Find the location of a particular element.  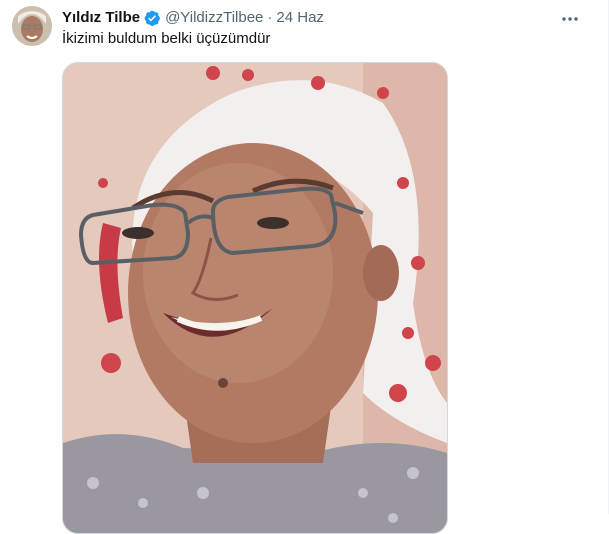

display-name: Yıldız Tilbe is located at coordinates (101, 18).